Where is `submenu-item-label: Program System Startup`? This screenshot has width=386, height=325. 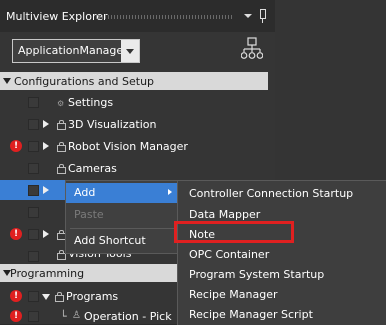
submenu-item-label: Program System Startup is located at coordinates (257, 274).